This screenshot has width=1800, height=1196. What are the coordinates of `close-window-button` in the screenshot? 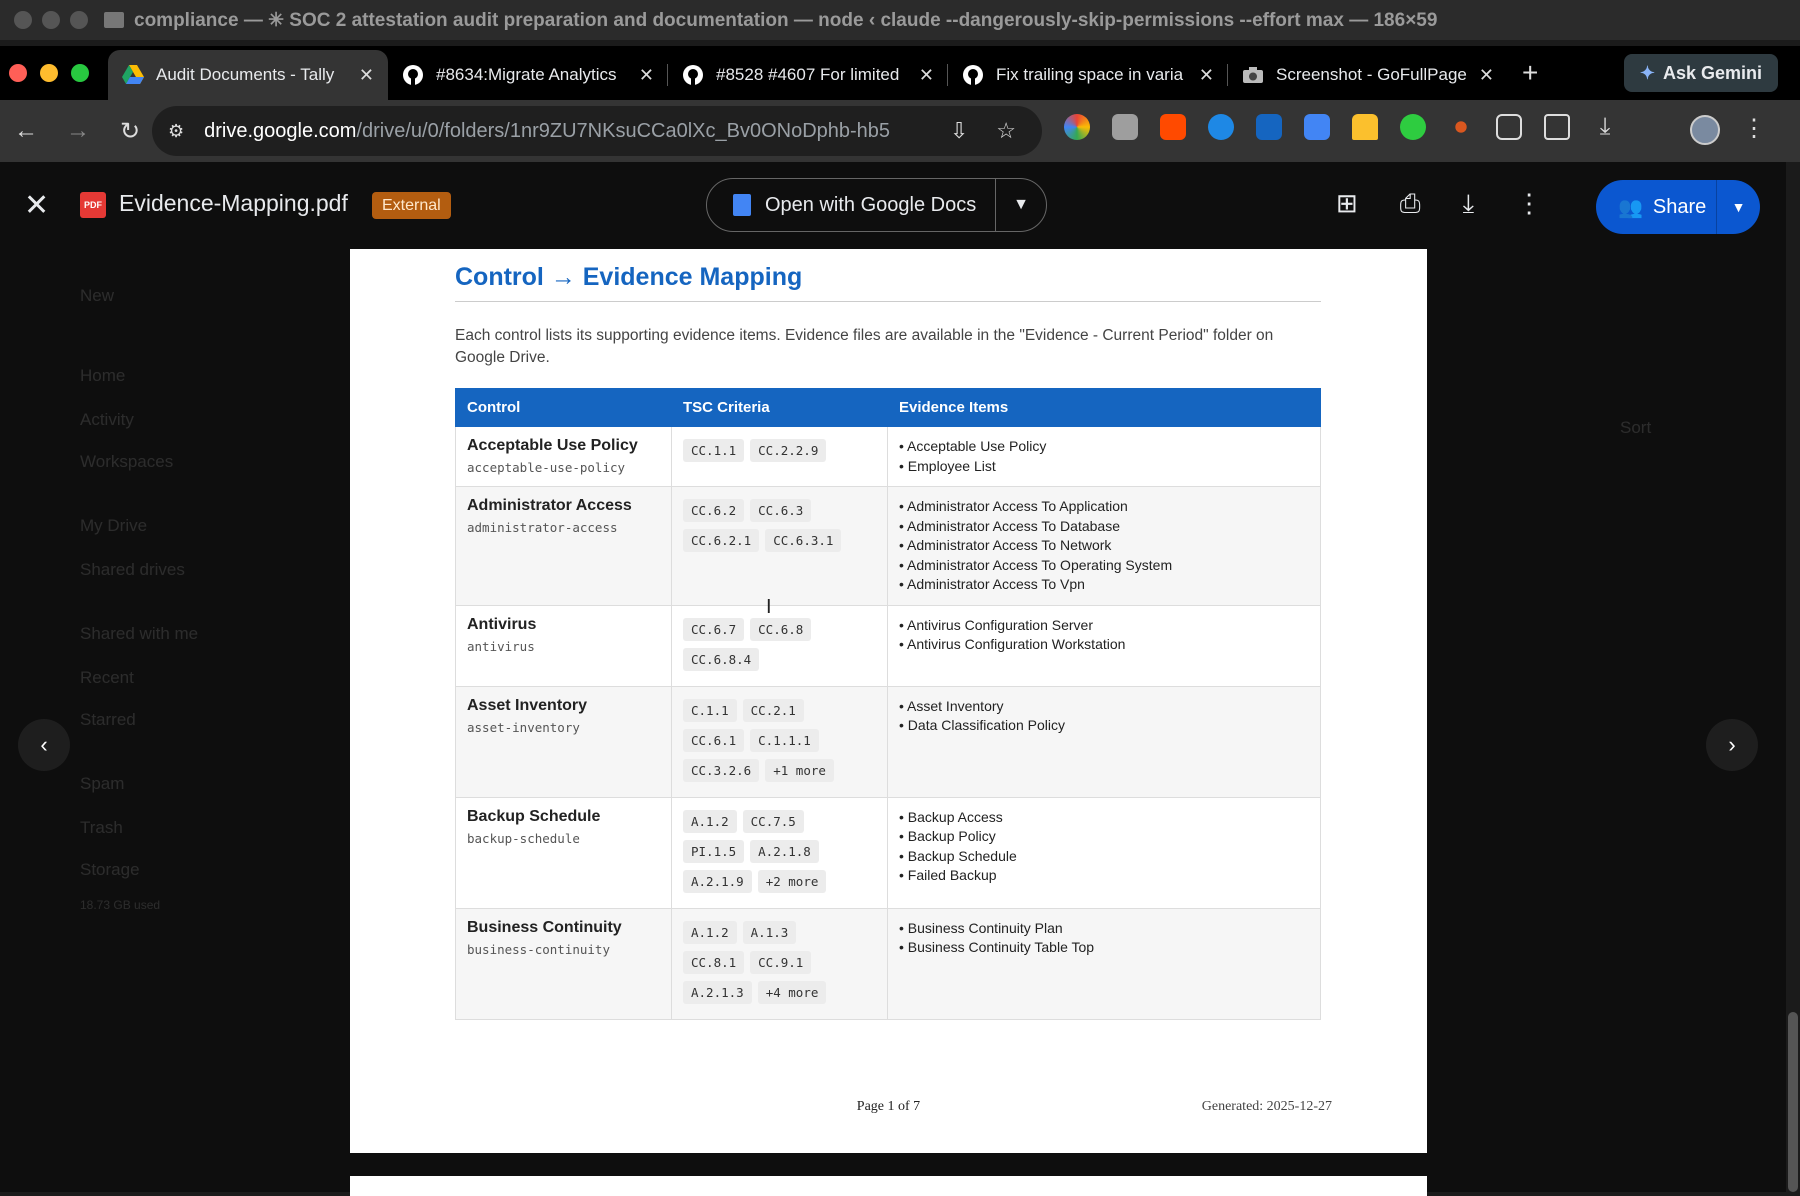 It's located at (18, 73).